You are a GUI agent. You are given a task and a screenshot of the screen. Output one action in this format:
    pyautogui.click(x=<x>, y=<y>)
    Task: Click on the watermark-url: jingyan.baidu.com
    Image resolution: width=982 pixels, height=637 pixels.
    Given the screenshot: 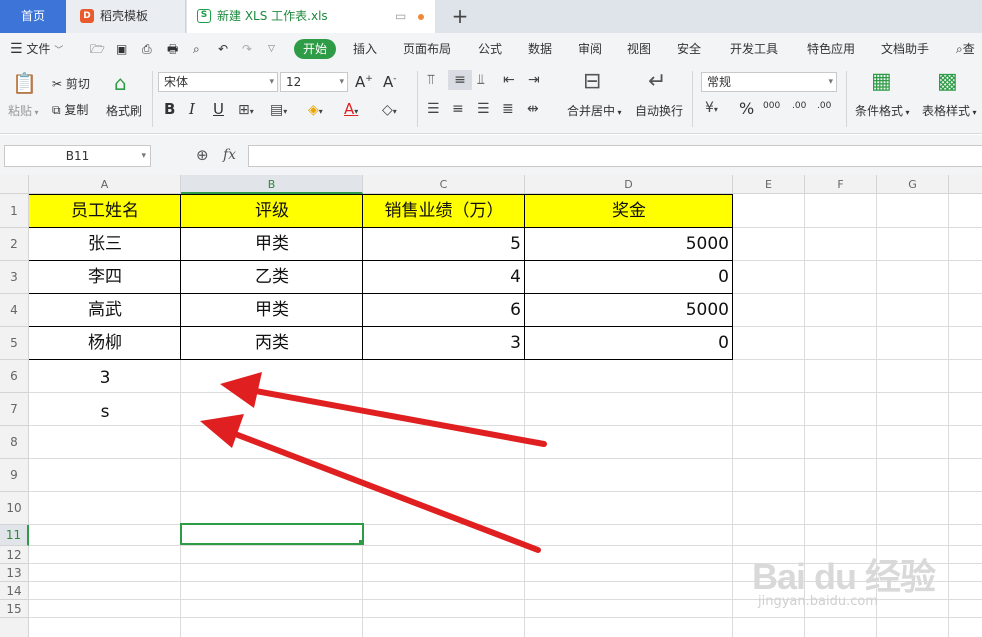 What is the action you would take?
    pyautogui.click(x=818, y=601)
    